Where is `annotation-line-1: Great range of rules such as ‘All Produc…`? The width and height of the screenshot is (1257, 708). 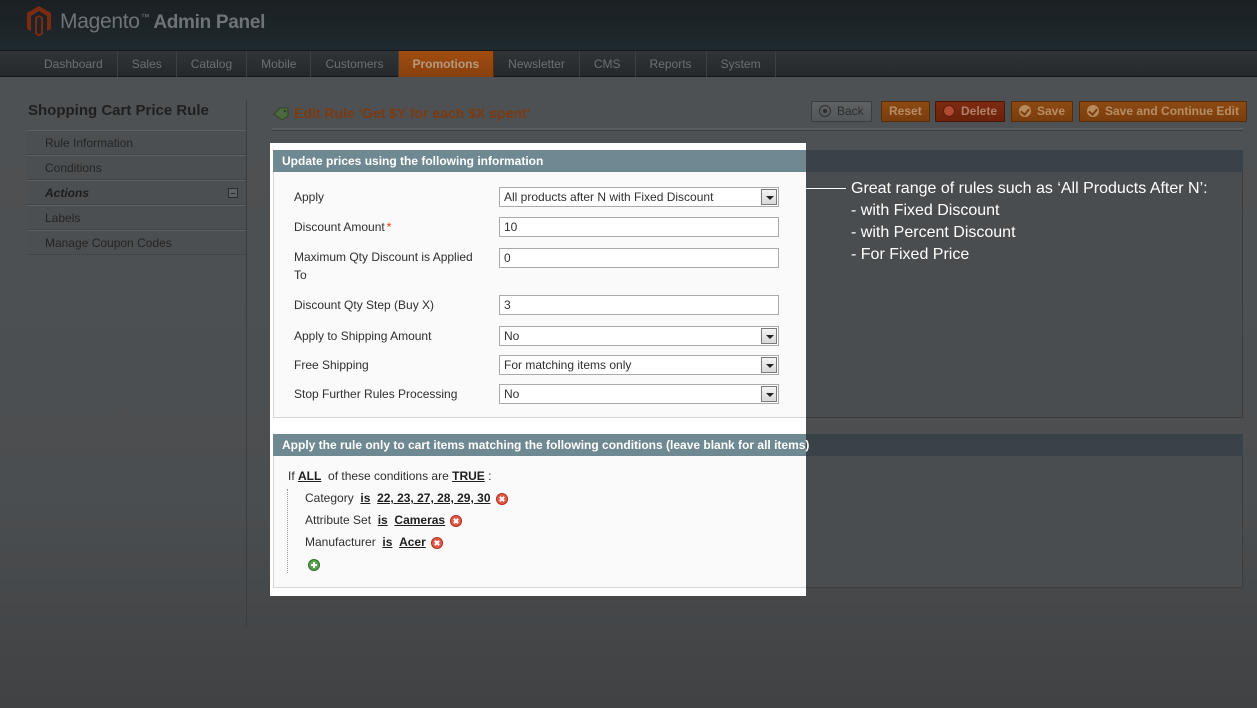 annotation-line-1: Great range of rules such as ‘All Produc… is located at coordinates (1029, 188).